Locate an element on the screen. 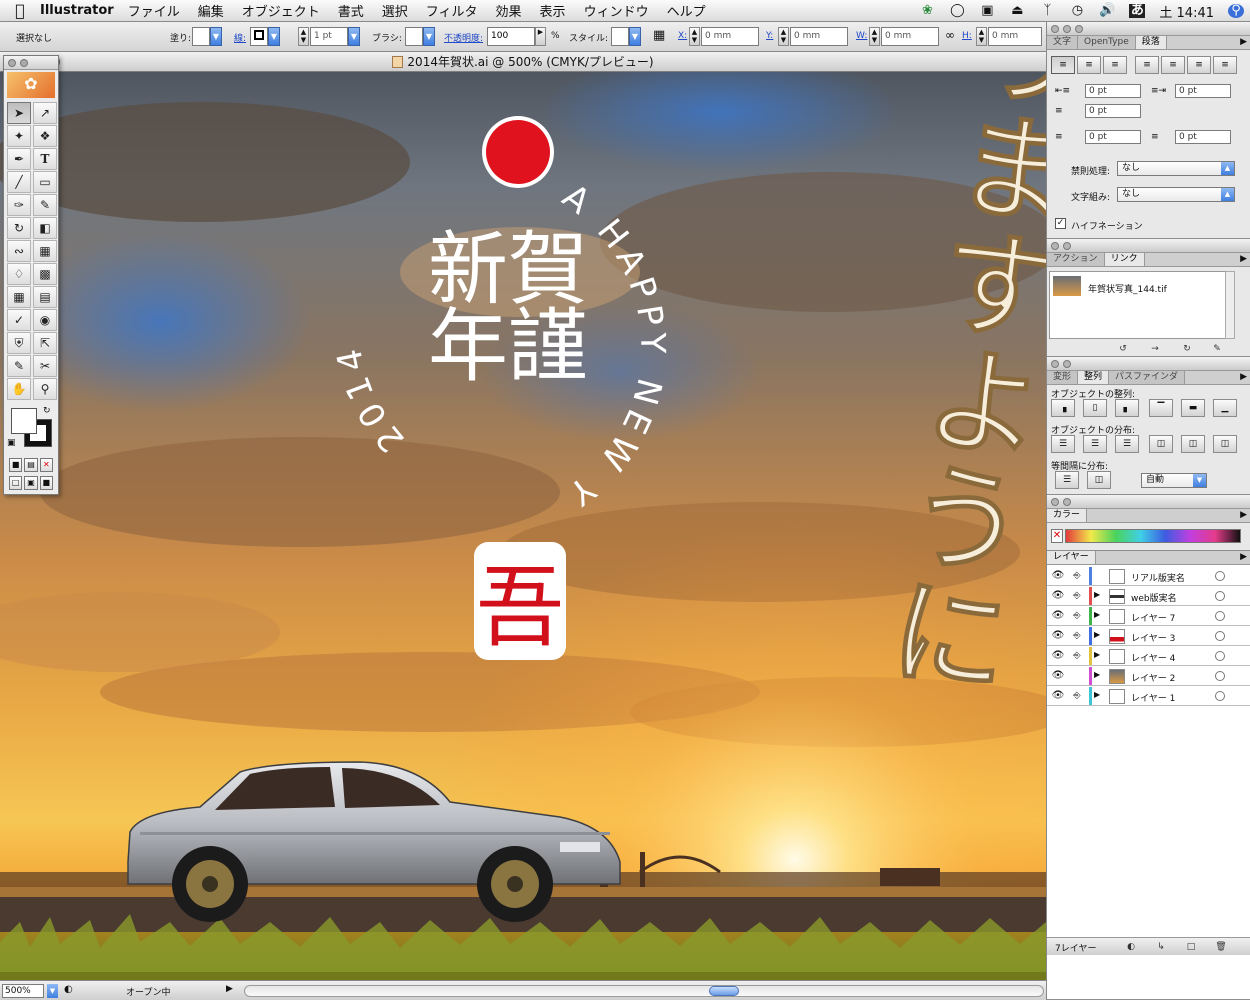 Image resolution: width=1250 pixels, height=1000 pixels. stroke-label: 線: is located at coordinates (240, 37).